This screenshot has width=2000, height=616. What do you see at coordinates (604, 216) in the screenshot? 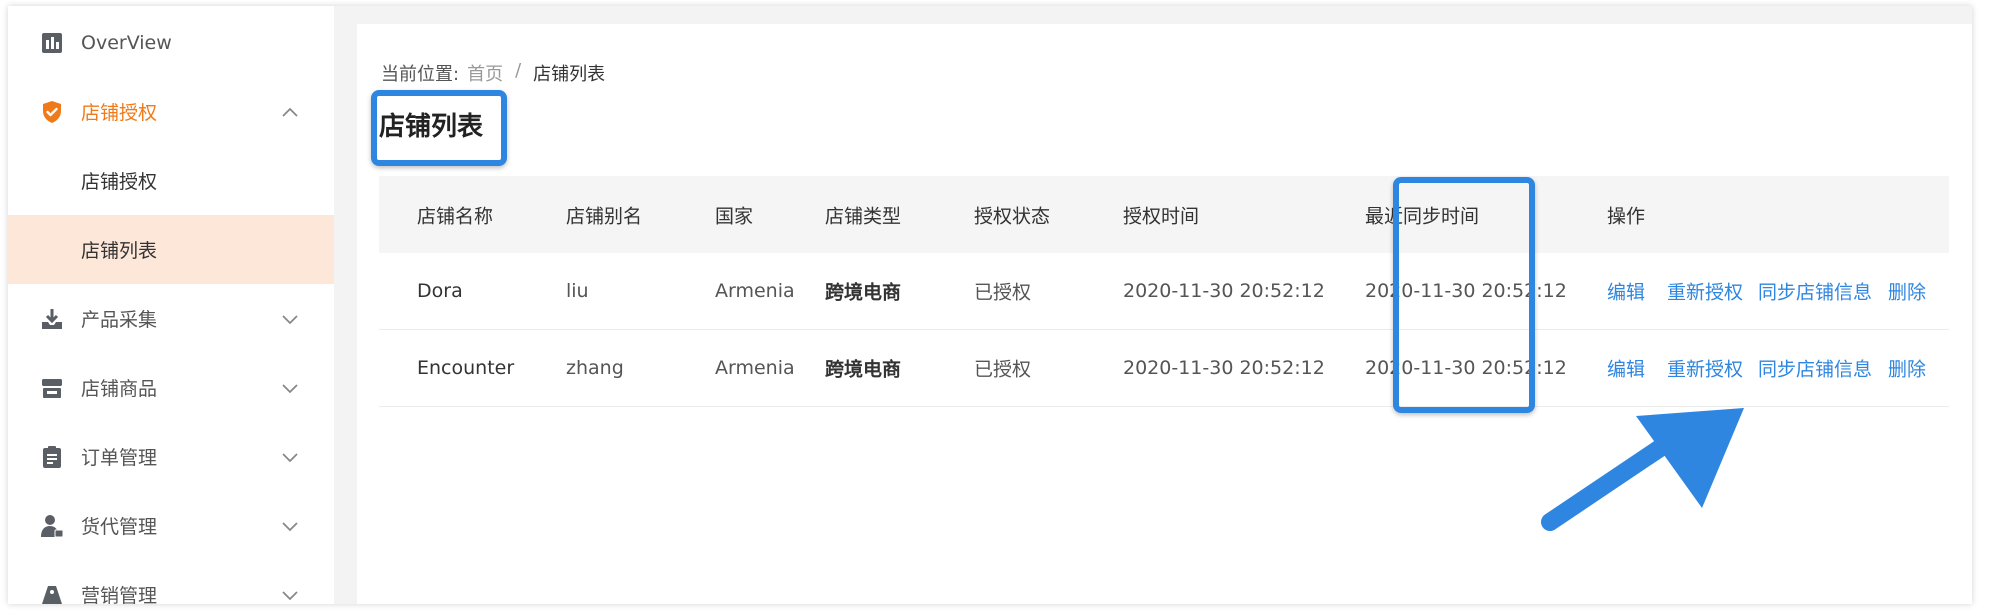
I see `column-header: 店铺别名` at bounding box center [604, 216].